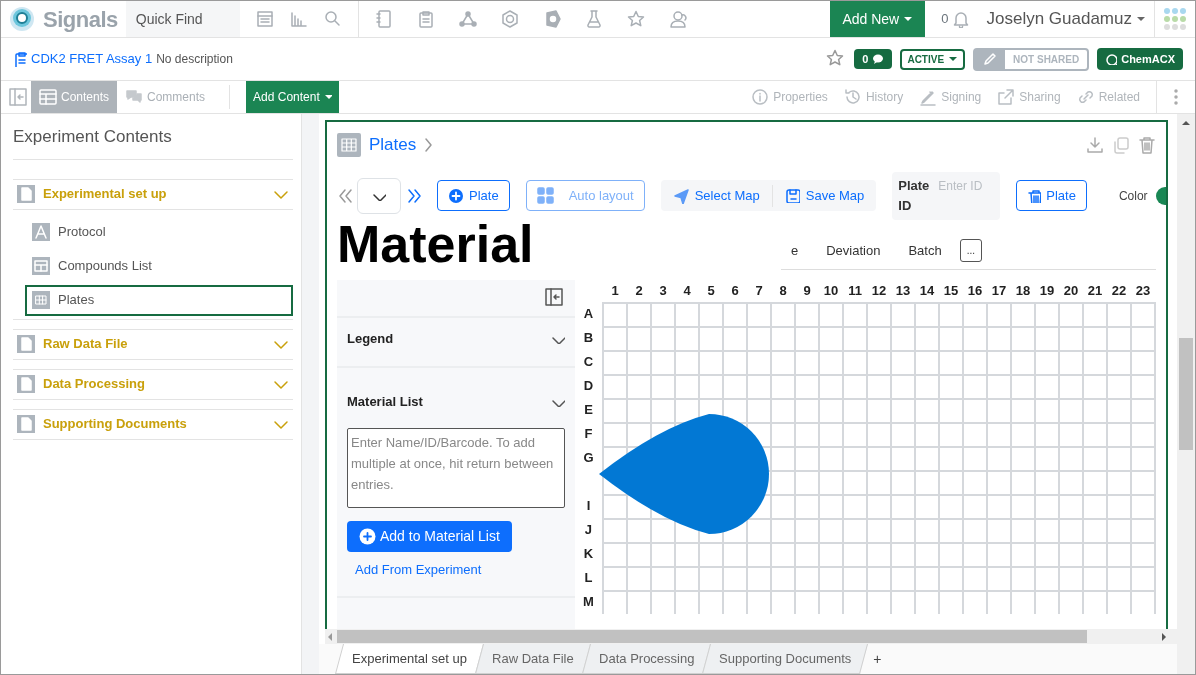 The height and width of the screenshot is (675, 1196). I want to click on clipboard-icon, so click(425, 19).